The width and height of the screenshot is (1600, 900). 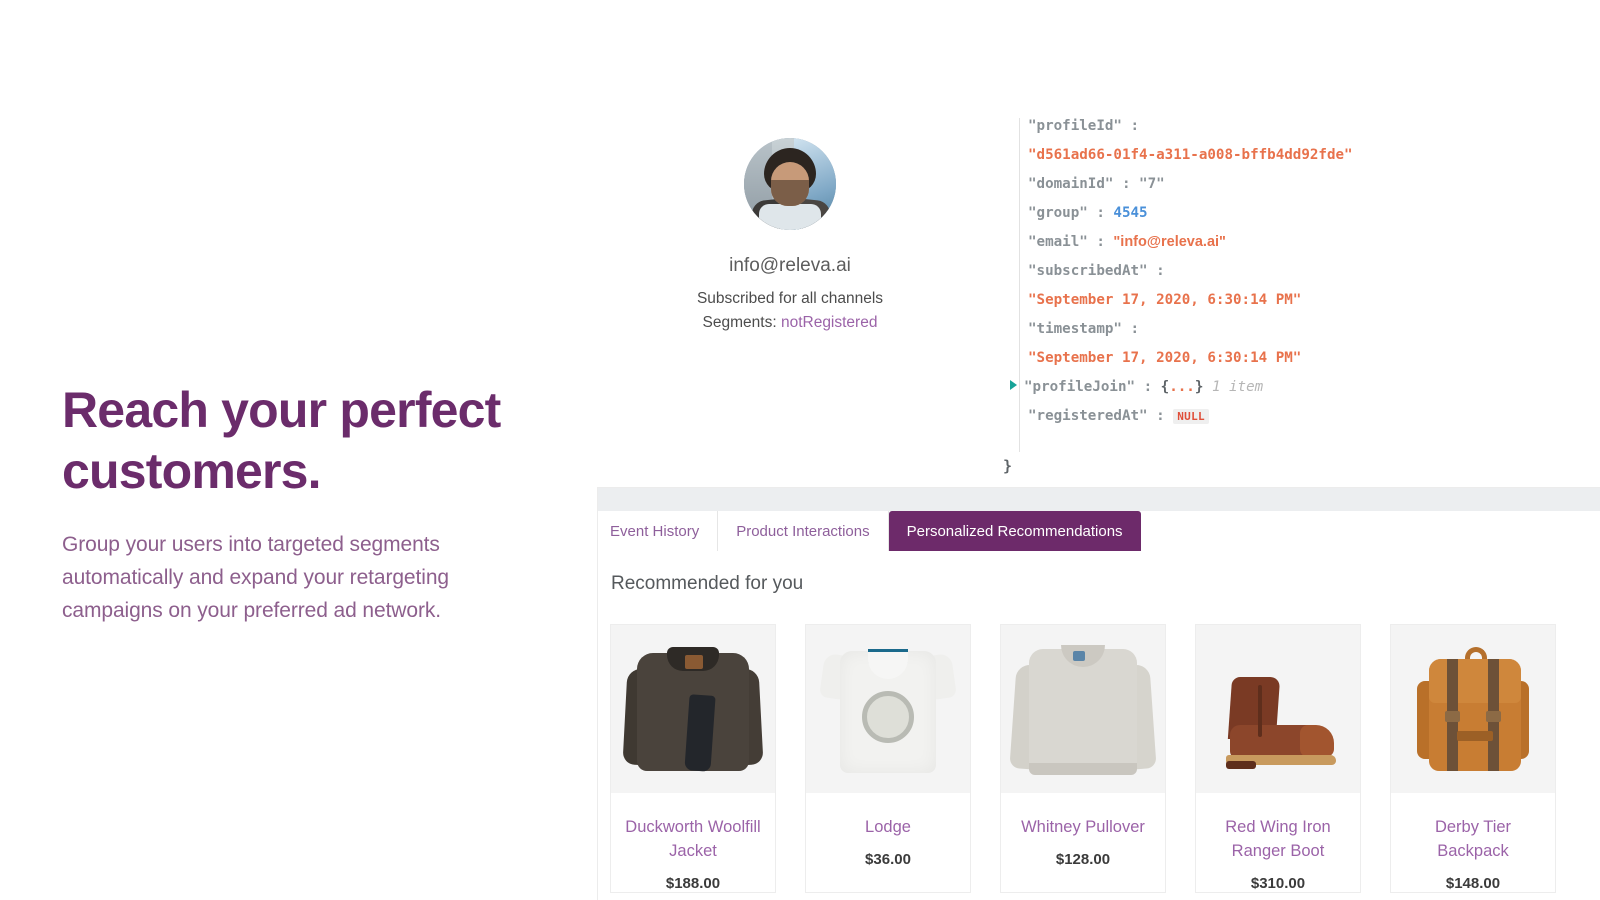 What do you see at coordinates (1014, 531) in the screenshot?
I see `tab-personalized-recommendations: Personalized Recommendations` at bounding box center [1014, 531].